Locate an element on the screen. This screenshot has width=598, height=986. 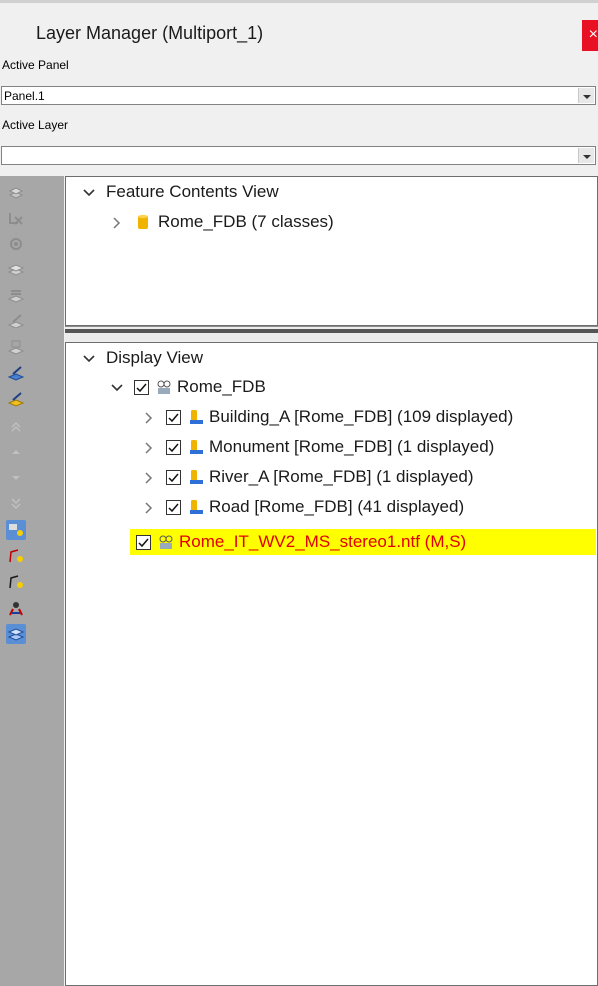
layer-label: Building_A [Rome_FDB] (109 displayed) is located at coordinates (361, 416).